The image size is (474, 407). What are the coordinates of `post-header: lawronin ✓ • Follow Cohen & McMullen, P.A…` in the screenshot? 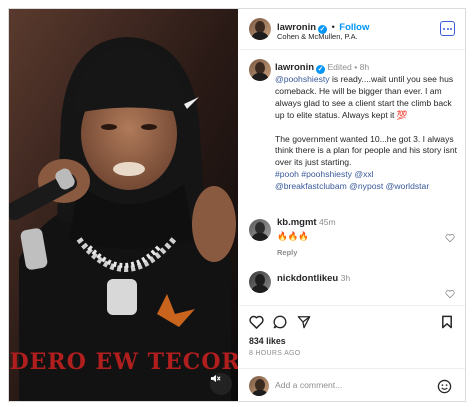 It's located at (352, 29).